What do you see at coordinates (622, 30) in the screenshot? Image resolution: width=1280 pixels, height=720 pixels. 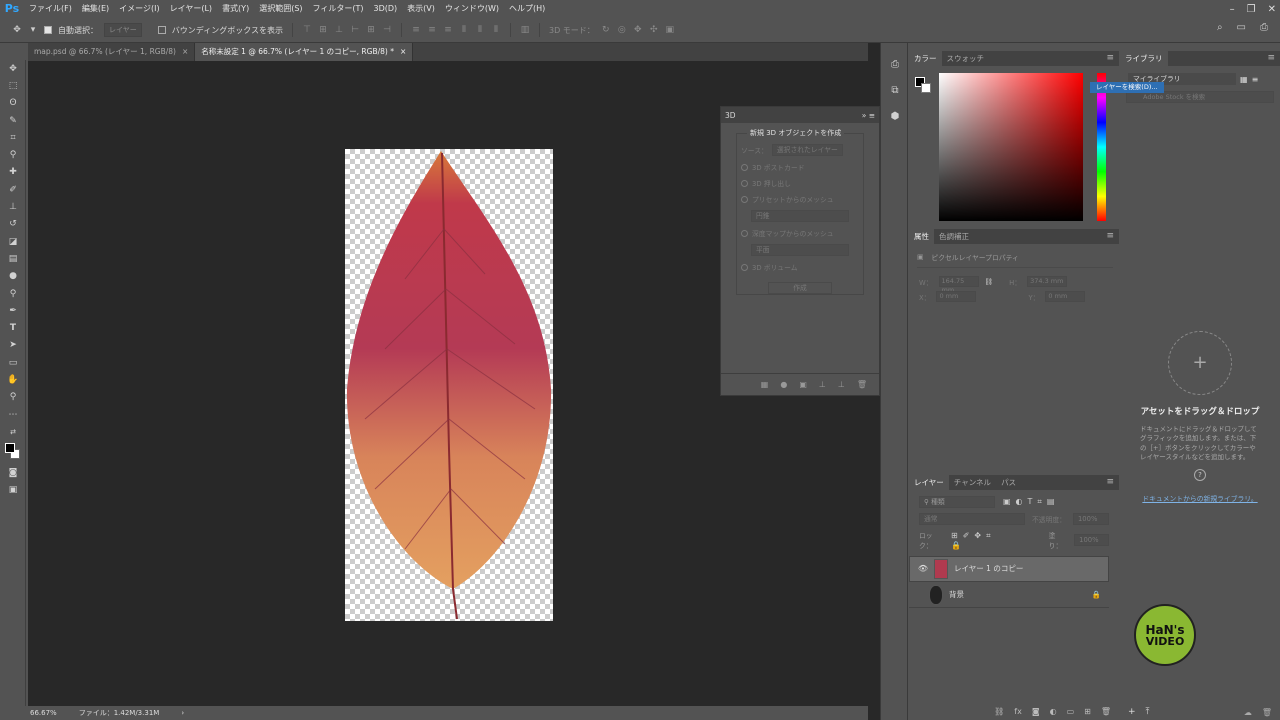 I see `roll-3d-icon: ◎` at bounding box center [622, 30].